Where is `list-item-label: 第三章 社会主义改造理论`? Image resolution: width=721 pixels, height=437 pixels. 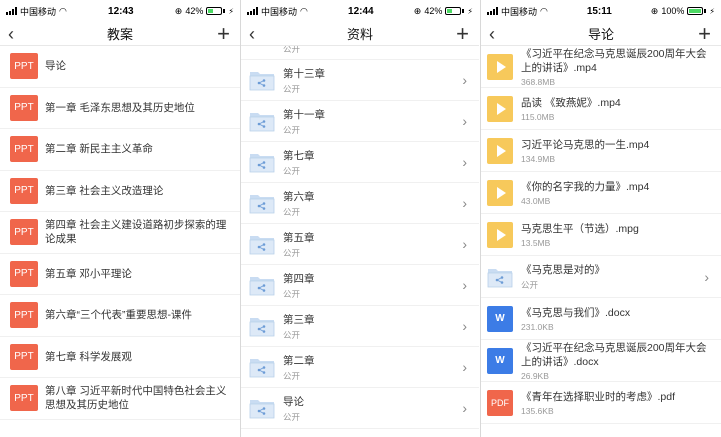
list-item-label: 第三章 社会主义改造理论 is located at coordinates (104, 190).